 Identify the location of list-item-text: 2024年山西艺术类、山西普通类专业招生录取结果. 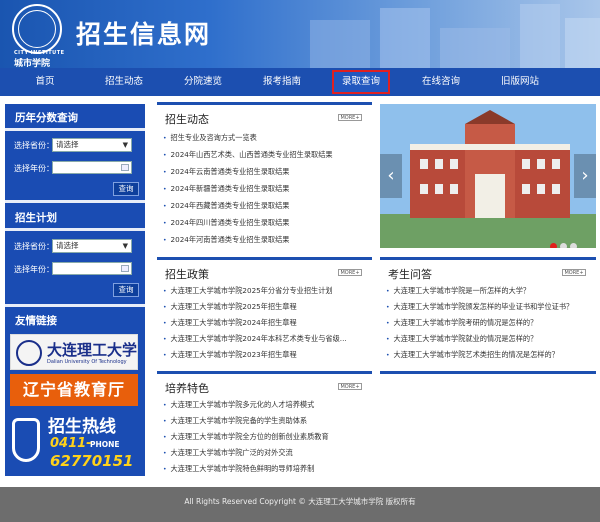
(251, 154).